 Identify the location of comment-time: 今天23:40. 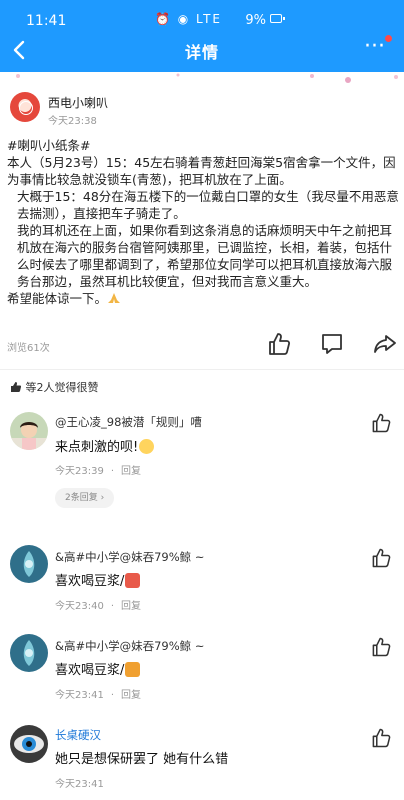
(79, 606).